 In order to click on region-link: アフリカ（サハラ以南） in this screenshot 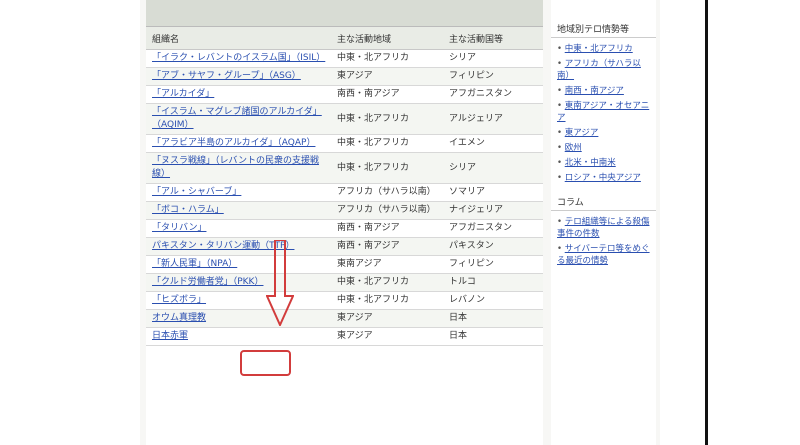, I will do `click(603, 70)`.